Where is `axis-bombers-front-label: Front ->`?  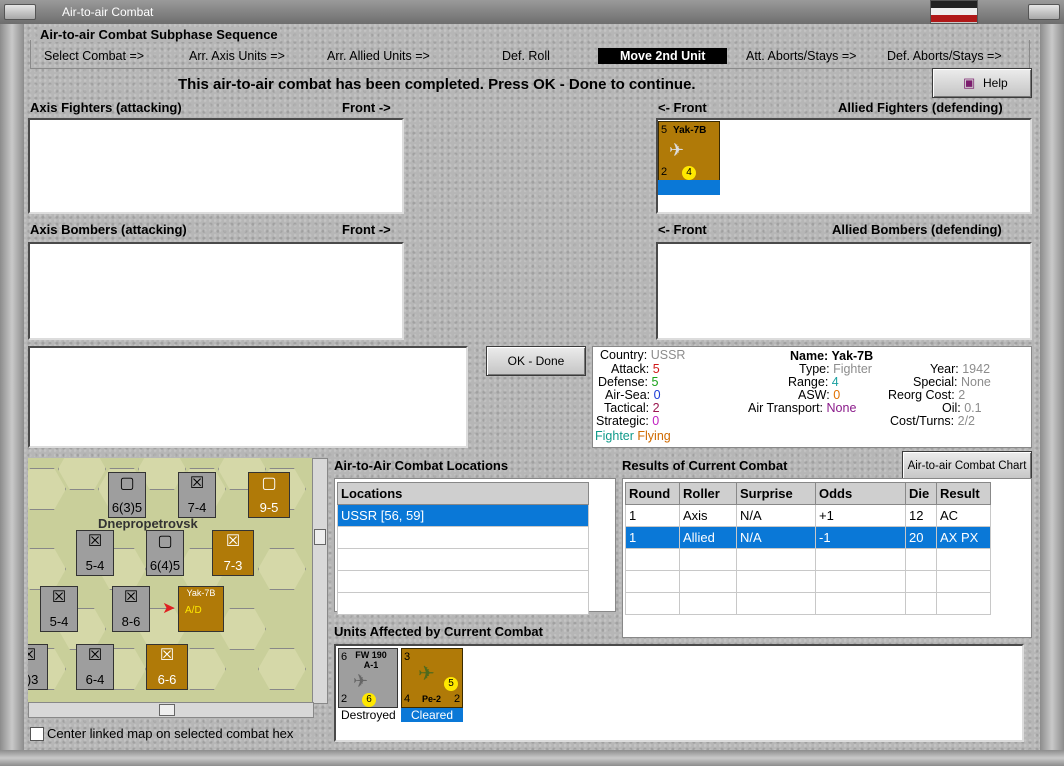 axis-bombers-front-label: Front -> is located at coordinates (366, 229).